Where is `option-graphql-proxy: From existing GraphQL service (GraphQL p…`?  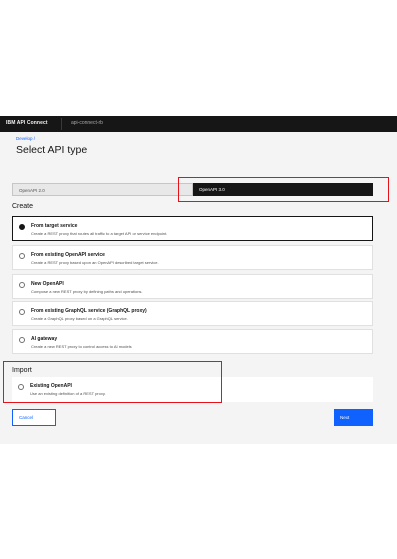 option-graphql-proxy: From existing GraphQL service (GraphQL p… is located at coordinates (192, 313).